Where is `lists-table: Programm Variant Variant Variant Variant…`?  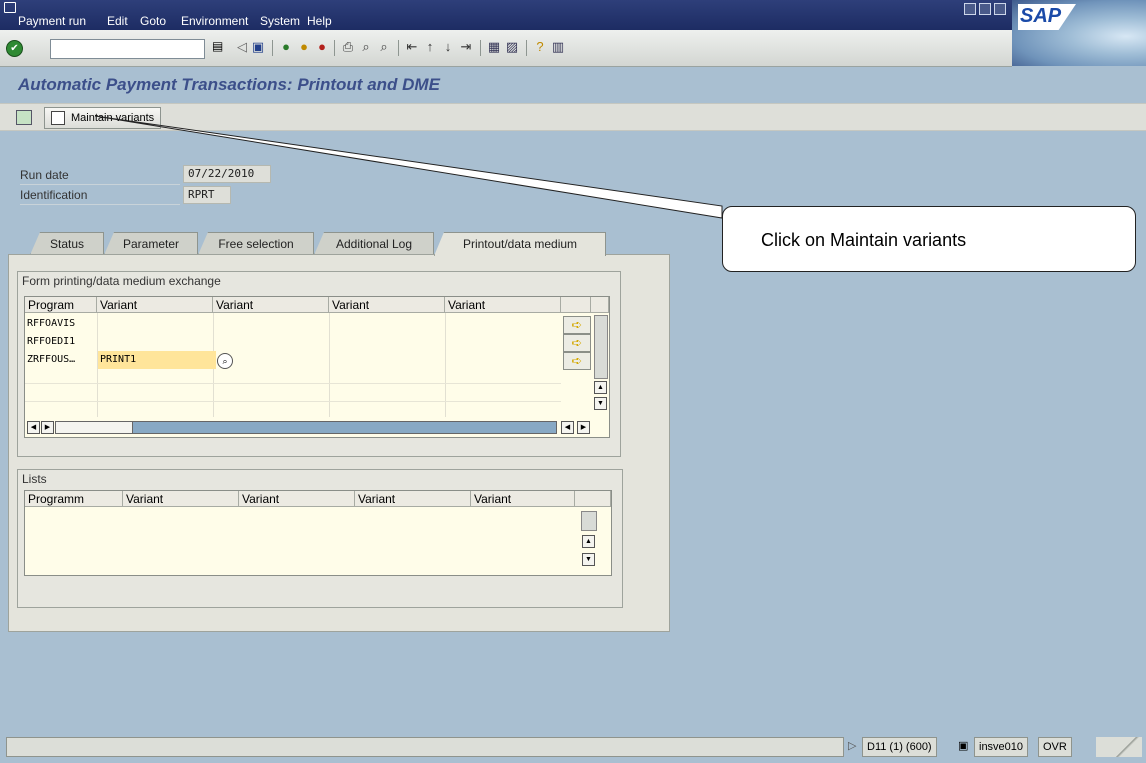 lists-table: Programm Variant Variant Variant Variant… is located at coordinates (318, 533).